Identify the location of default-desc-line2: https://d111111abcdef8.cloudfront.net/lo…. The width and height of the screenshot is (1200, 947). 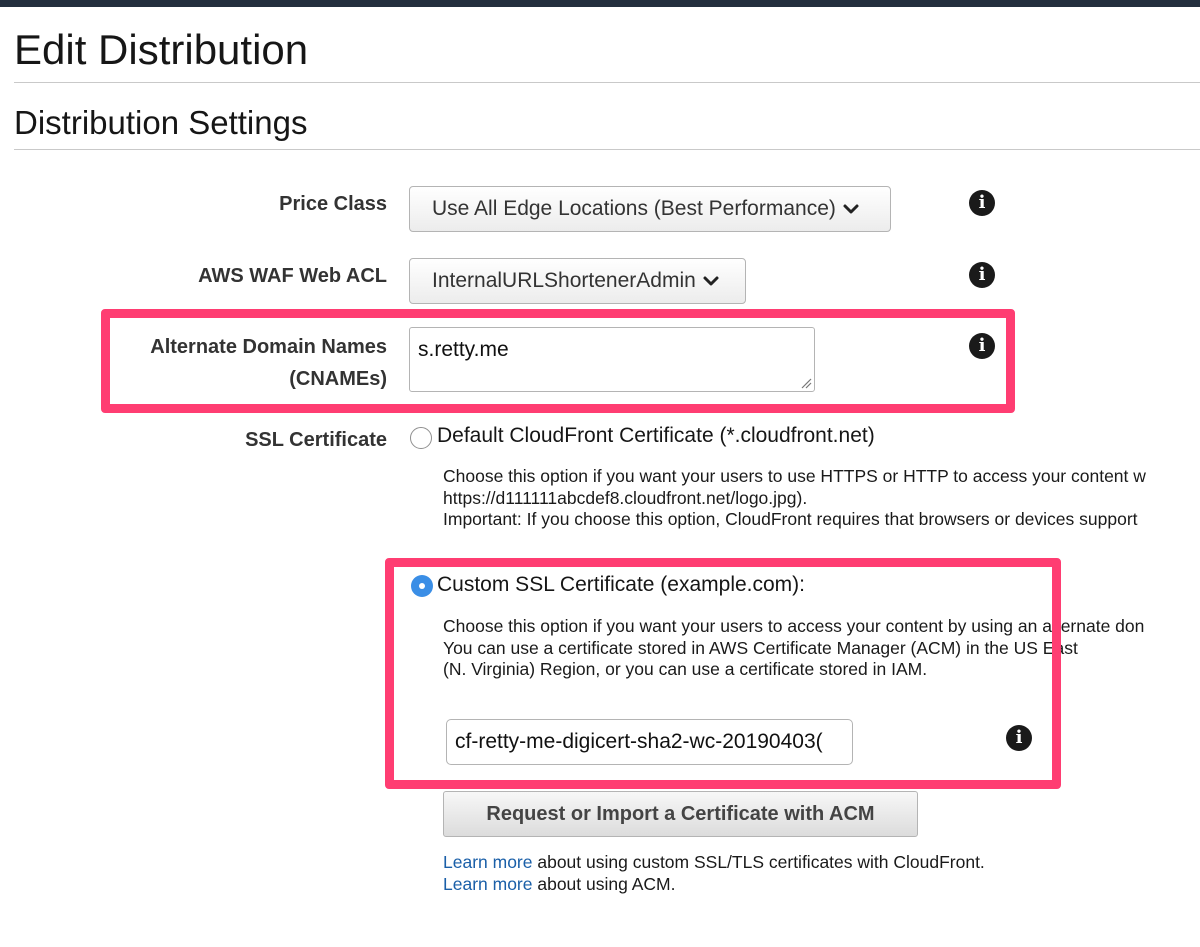
(625, 497).